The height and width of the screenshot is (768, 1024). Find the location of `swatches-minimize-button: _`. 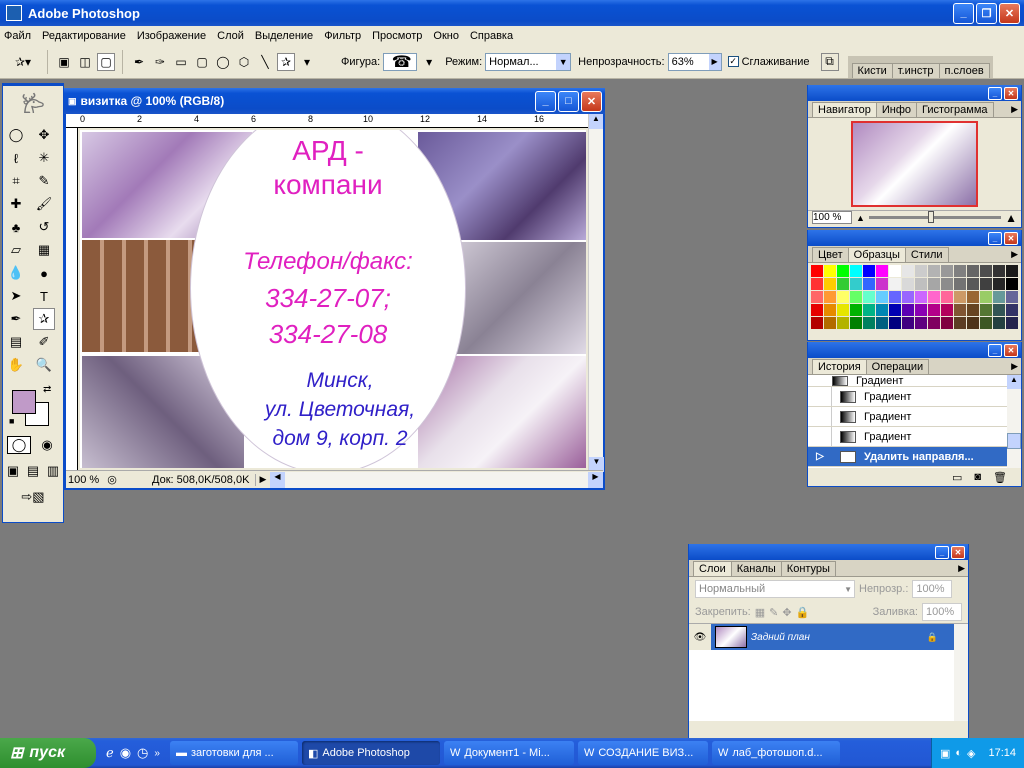

swatches-minimize-button: _ is located at coordinates (995, 238).